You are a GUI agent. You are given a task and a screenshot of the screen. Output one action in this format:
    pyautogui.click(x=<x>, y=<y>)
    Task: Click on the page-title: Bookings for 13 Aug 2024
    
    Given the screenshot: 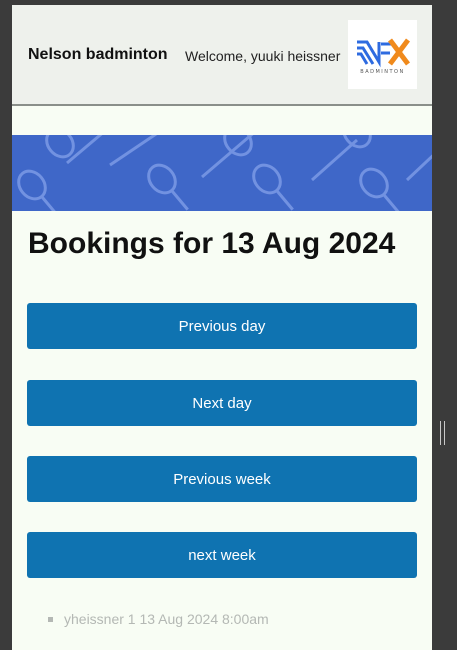 What is the action you would take?
    pyautogui.click(x=212, y=243)
    